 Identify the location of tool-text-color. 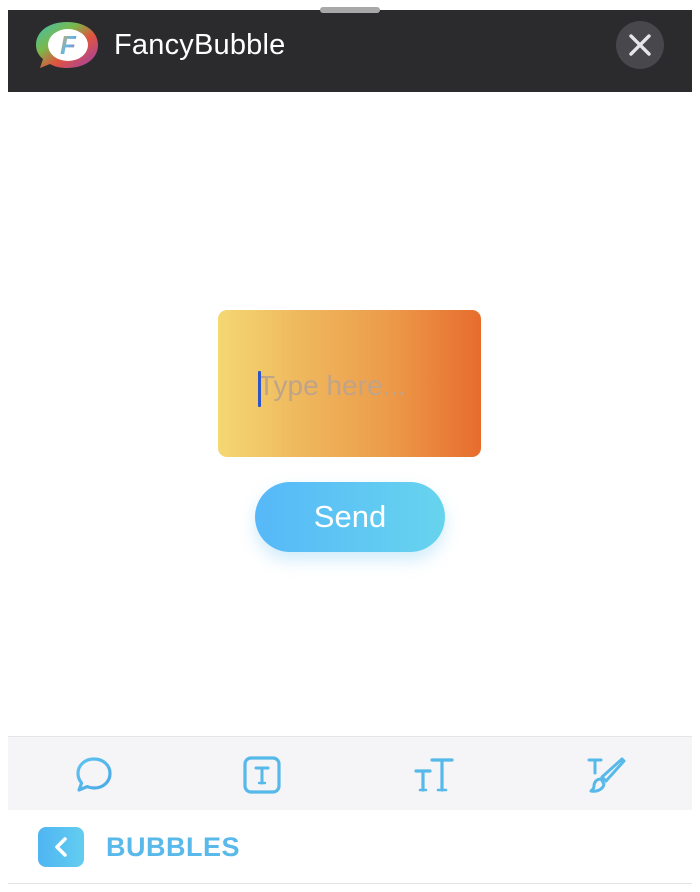
(606, 775).